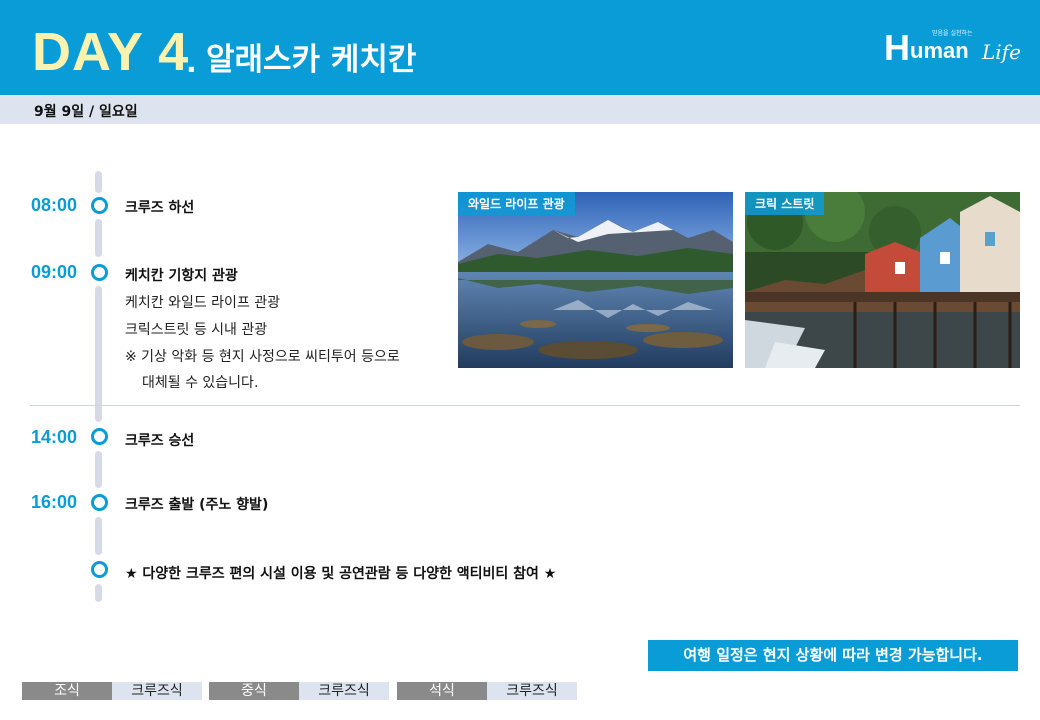 The height and width of the screenshot is (720, 1040). What do you see at coordinates (181, 276) in the screenshot?
I see `schedule-item: 케치칸 기항지 관광` at bounding box center [181, 276].